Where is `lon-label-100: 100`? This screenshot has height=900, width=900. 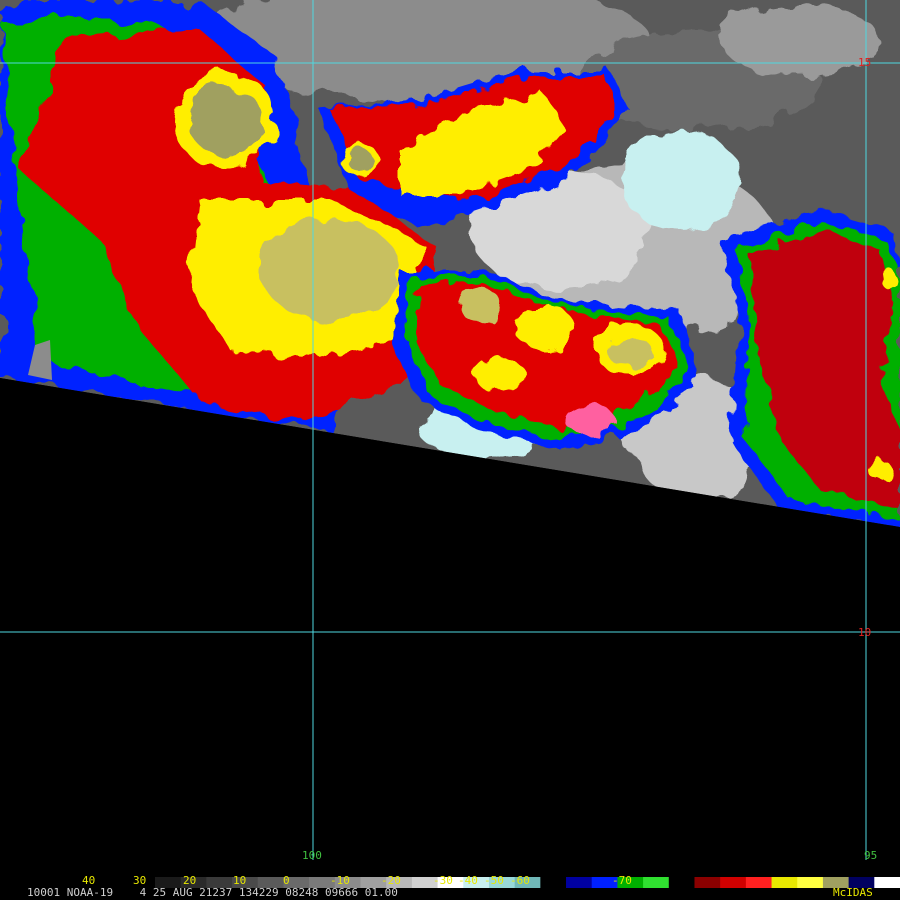
lon-label-100: 100 is located at coordinates (312, 855).